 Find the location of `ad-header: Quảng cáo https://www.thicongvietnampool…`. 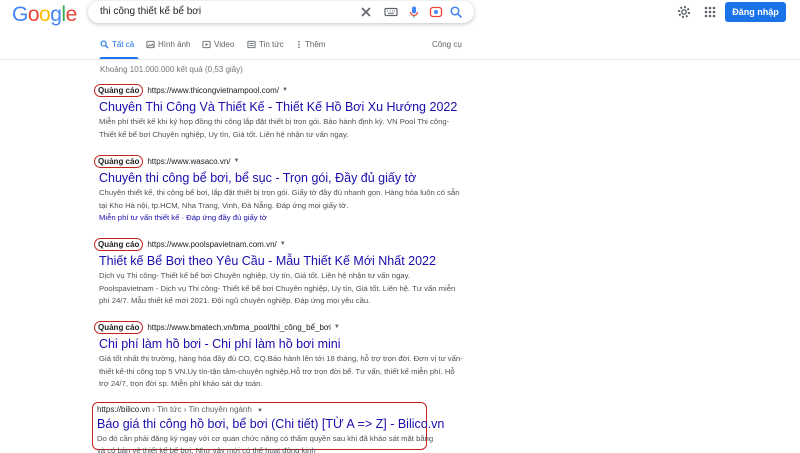

ad-header: Quảng cáo https://www.thicongvietnampool… is located at coordinates (279, 90).